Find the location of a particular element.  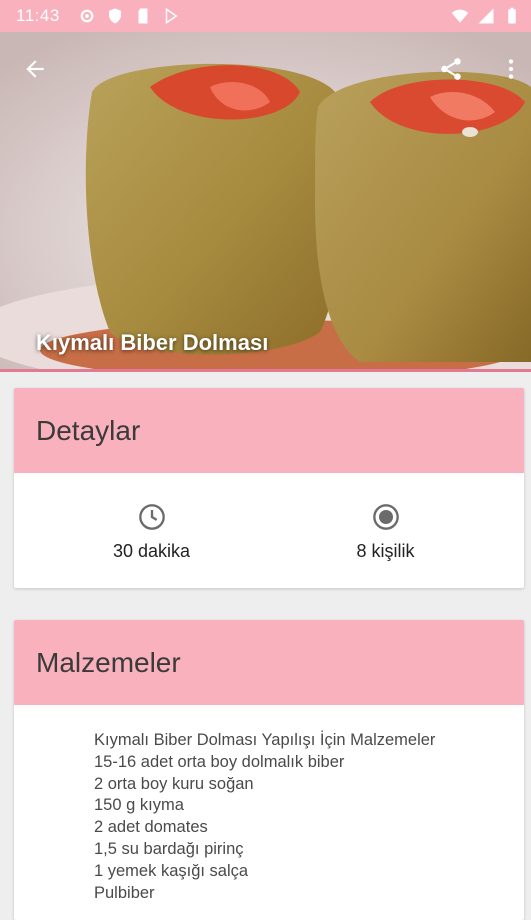

ingredient-line: 1,5 su bardağı pirinç is located at coordinates (169, 848).